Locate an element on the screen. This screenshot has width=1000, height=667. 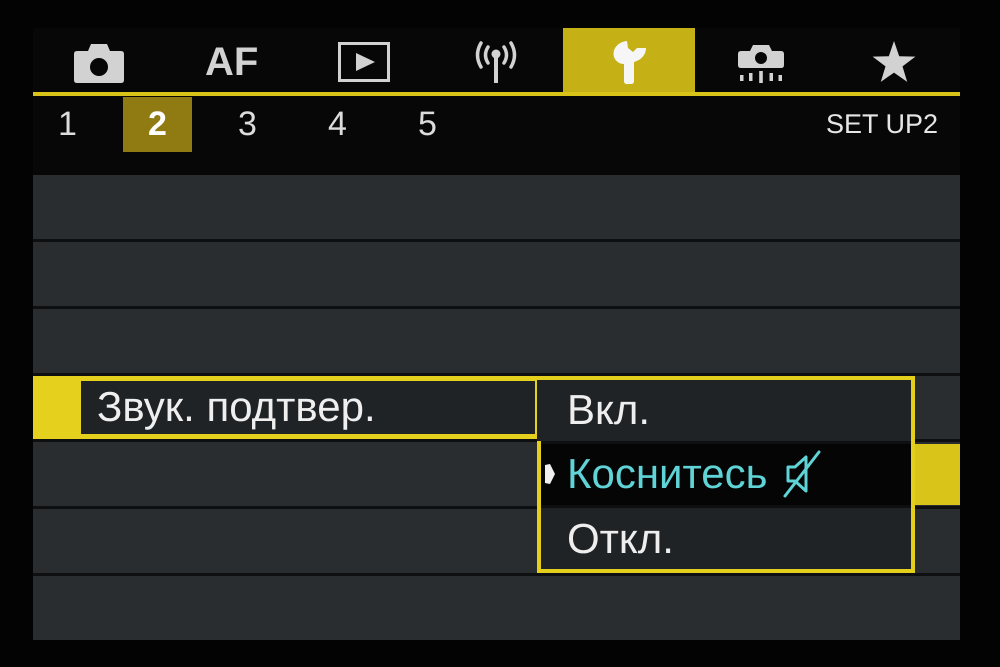
page-tab: 1 is located at coordinates (67, 124).